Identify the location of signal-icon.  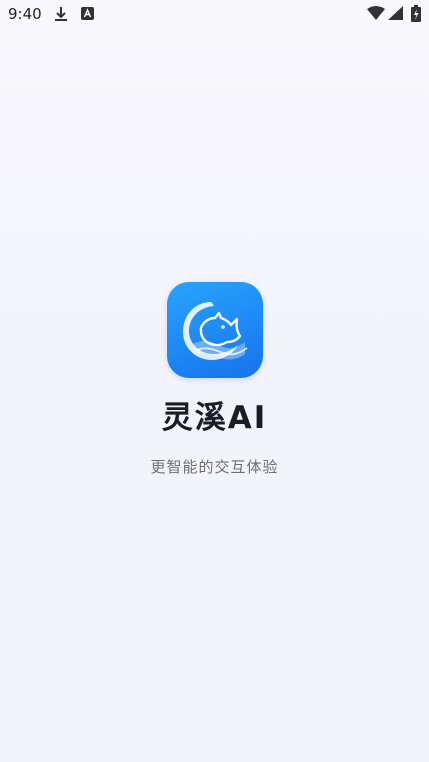
(395, 13).